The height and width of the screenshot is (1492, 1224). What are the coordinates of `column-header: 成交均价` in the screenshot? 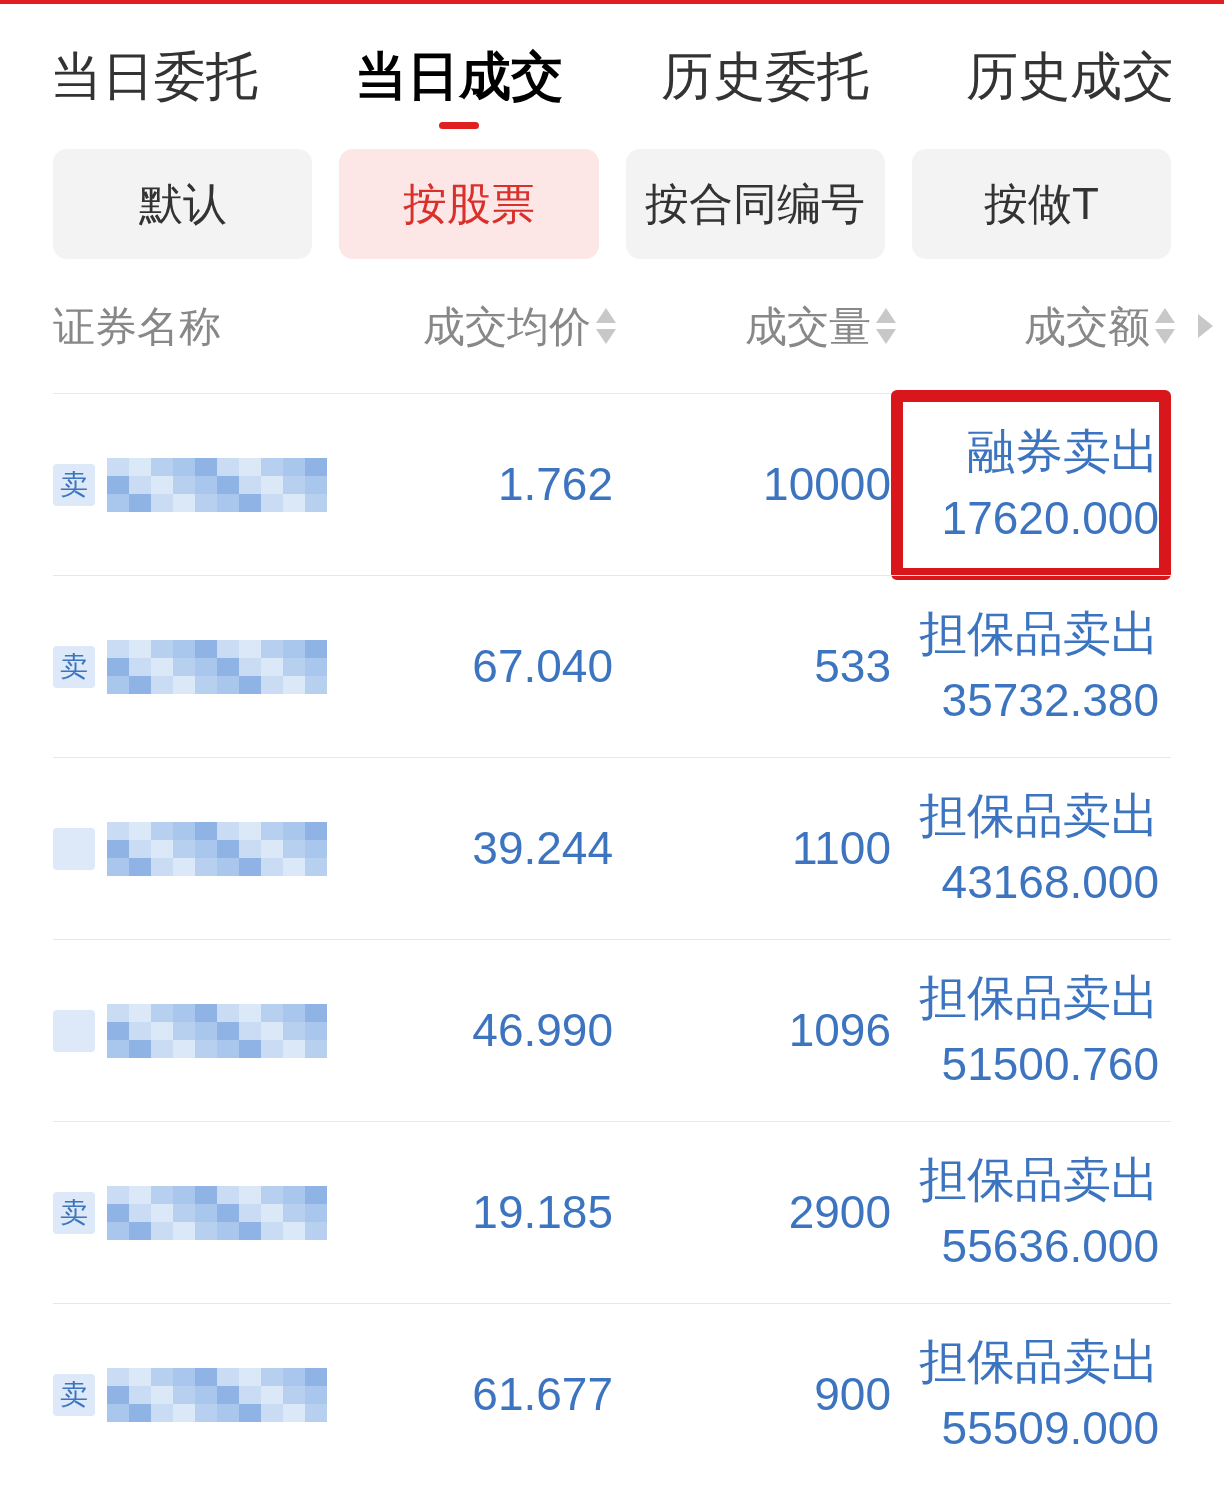 It's located at (507, 326).